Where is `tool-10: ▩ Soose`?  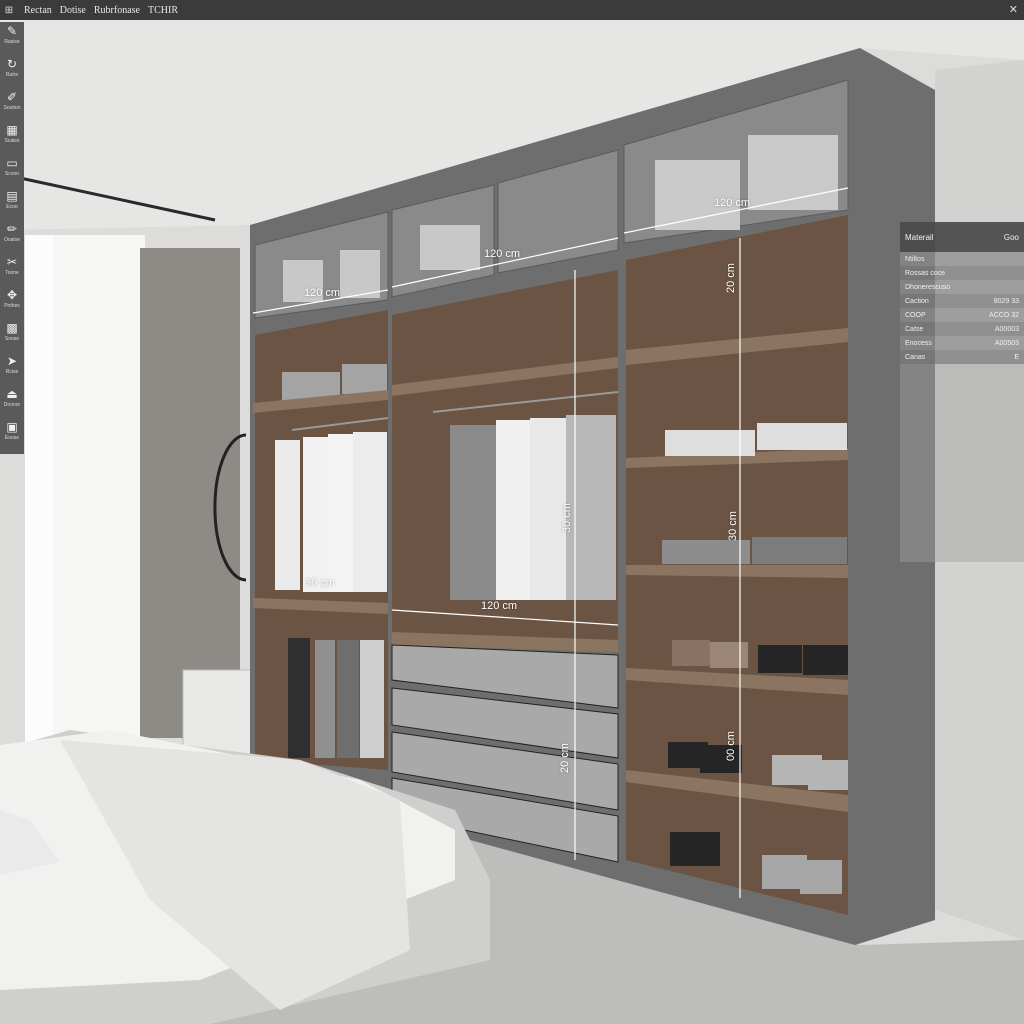 tool-10: ▩ Soose is located at coordinates (12, 337).